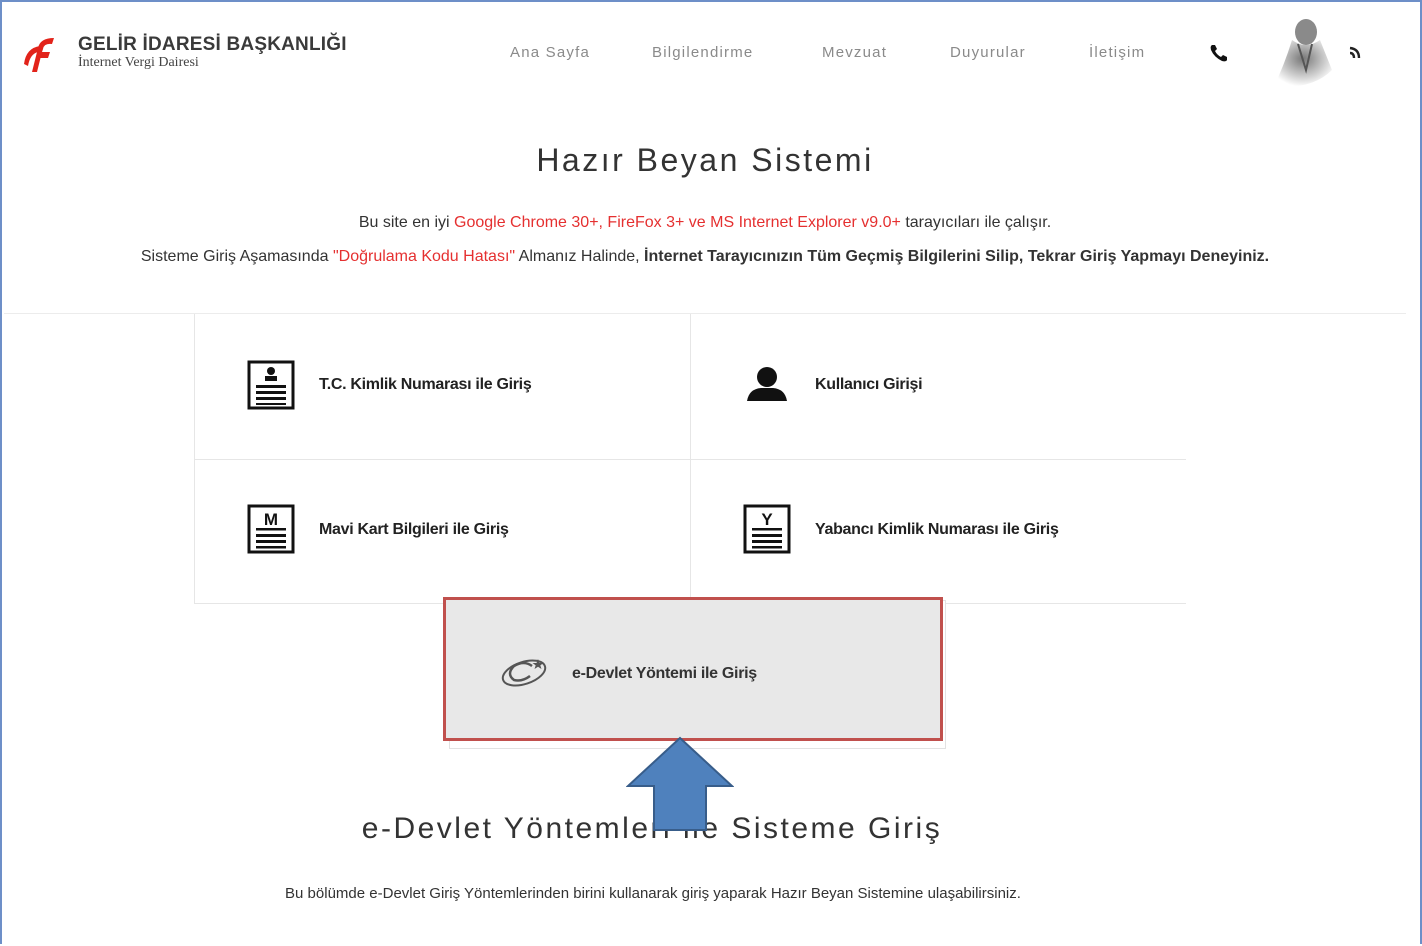  I want to click on annotation-arrow-icon, so click(680, 783).